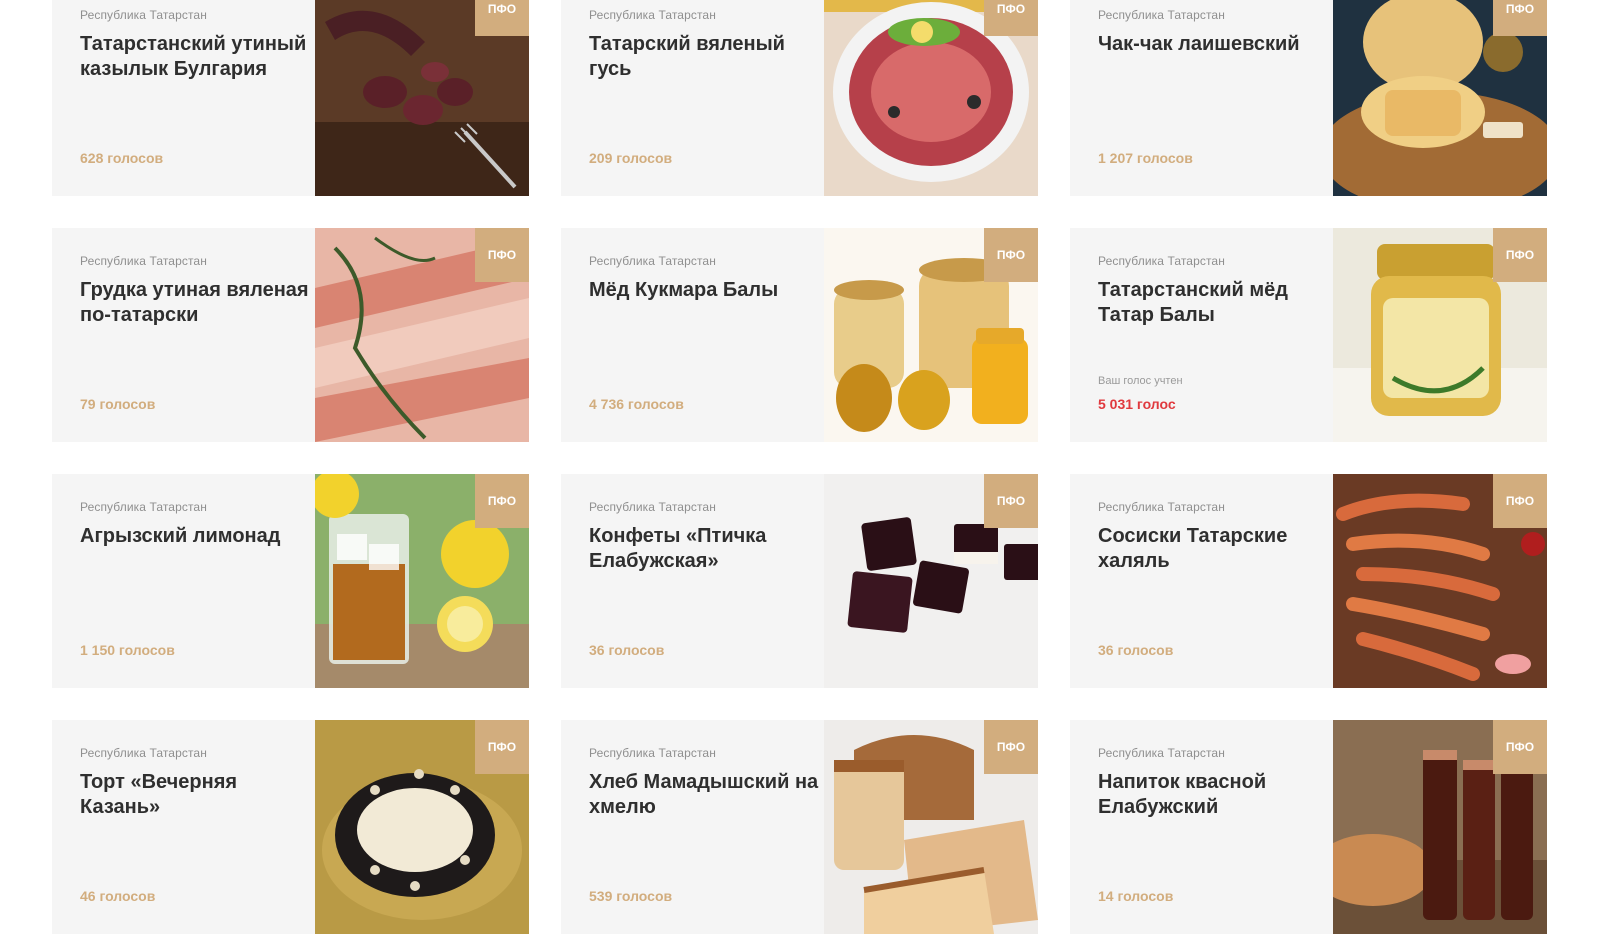  What do you see at coordinates (705, 57) in the screenshot?
I see `card-title: Татарский вяленый гусь` at bounding box center [705, 57].